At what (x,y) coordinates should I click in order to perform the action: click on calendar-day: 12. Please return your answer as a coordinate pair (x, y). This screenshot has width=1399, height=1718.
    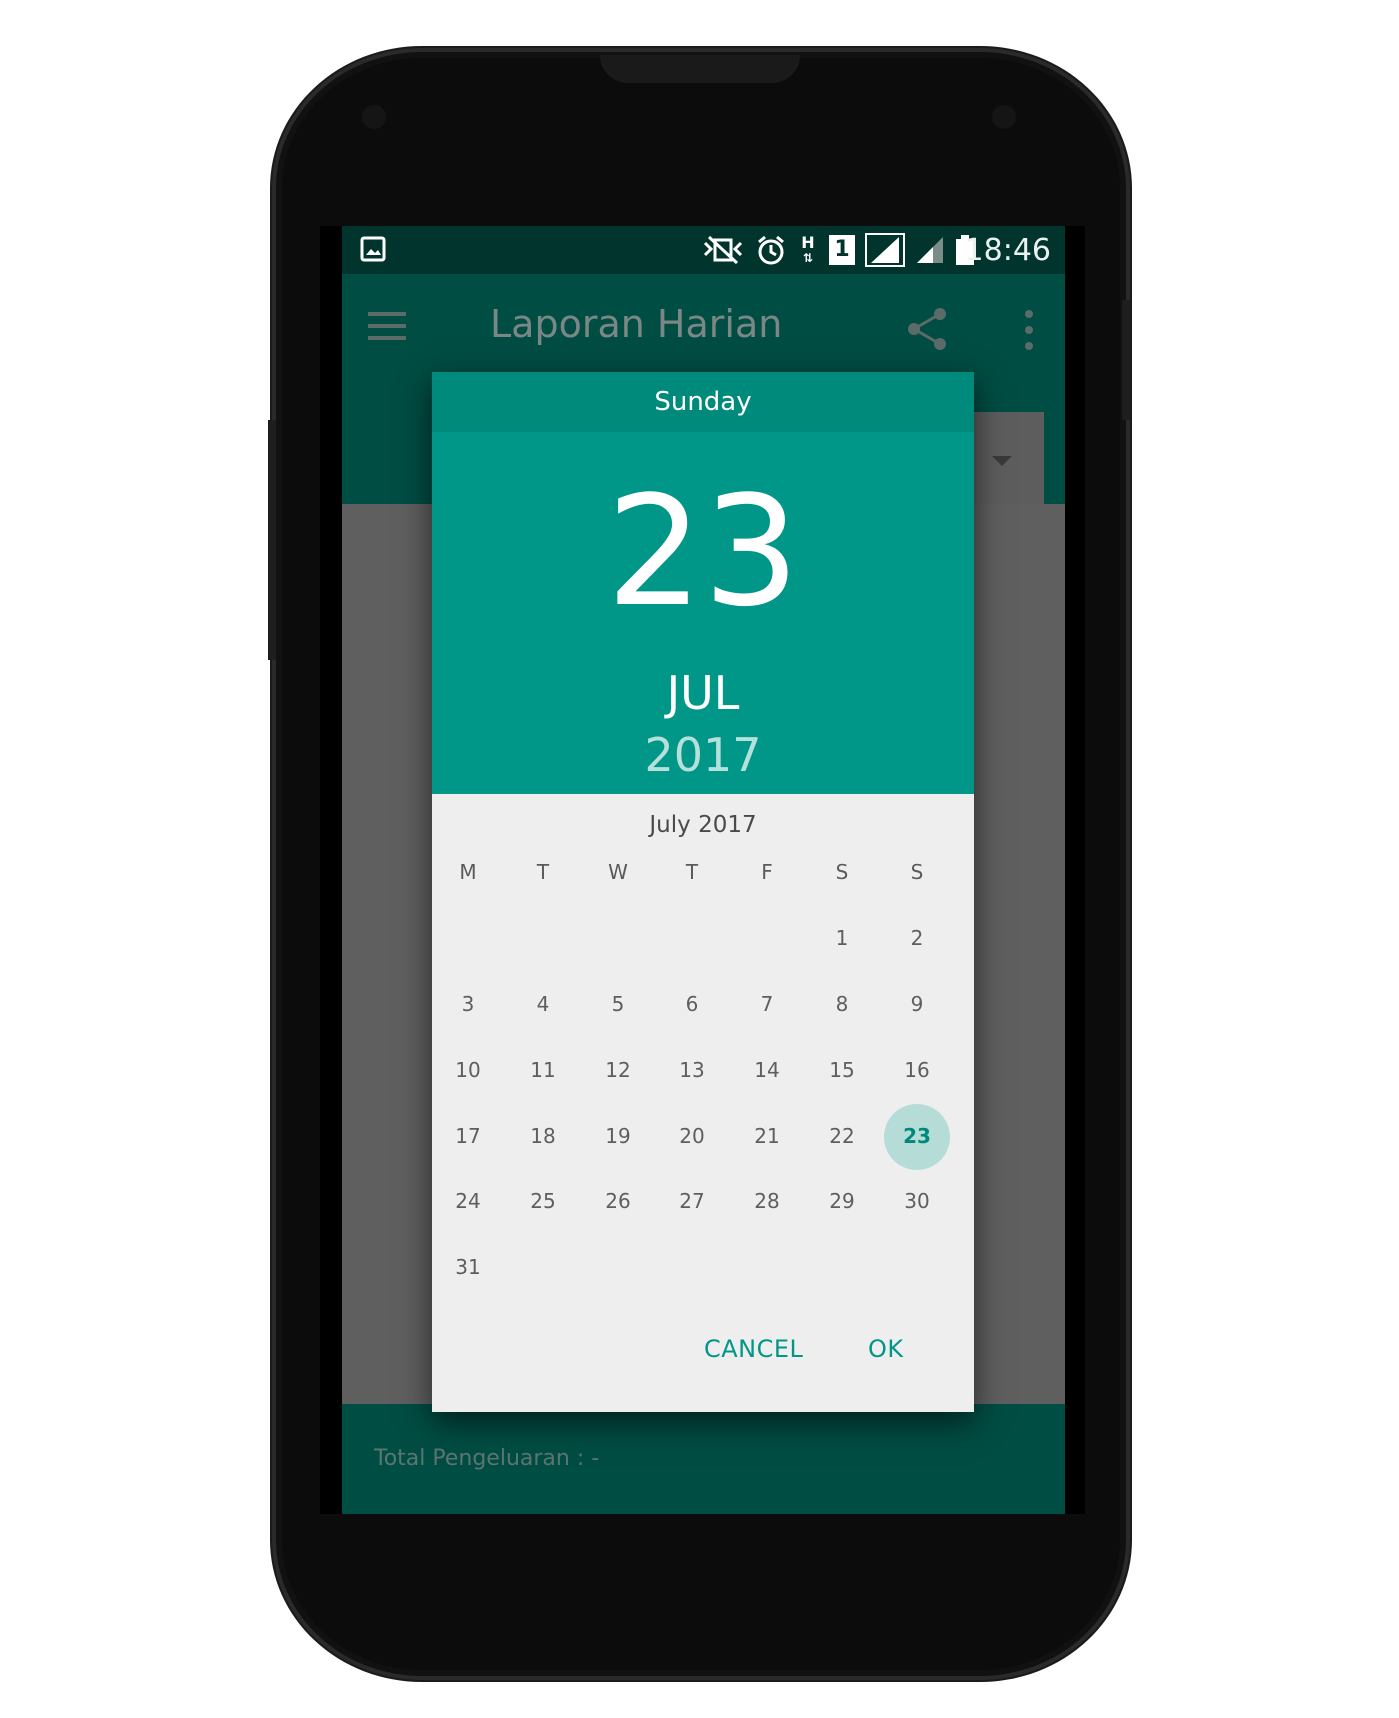
    Looking at the image, I should click on (618, 1070).